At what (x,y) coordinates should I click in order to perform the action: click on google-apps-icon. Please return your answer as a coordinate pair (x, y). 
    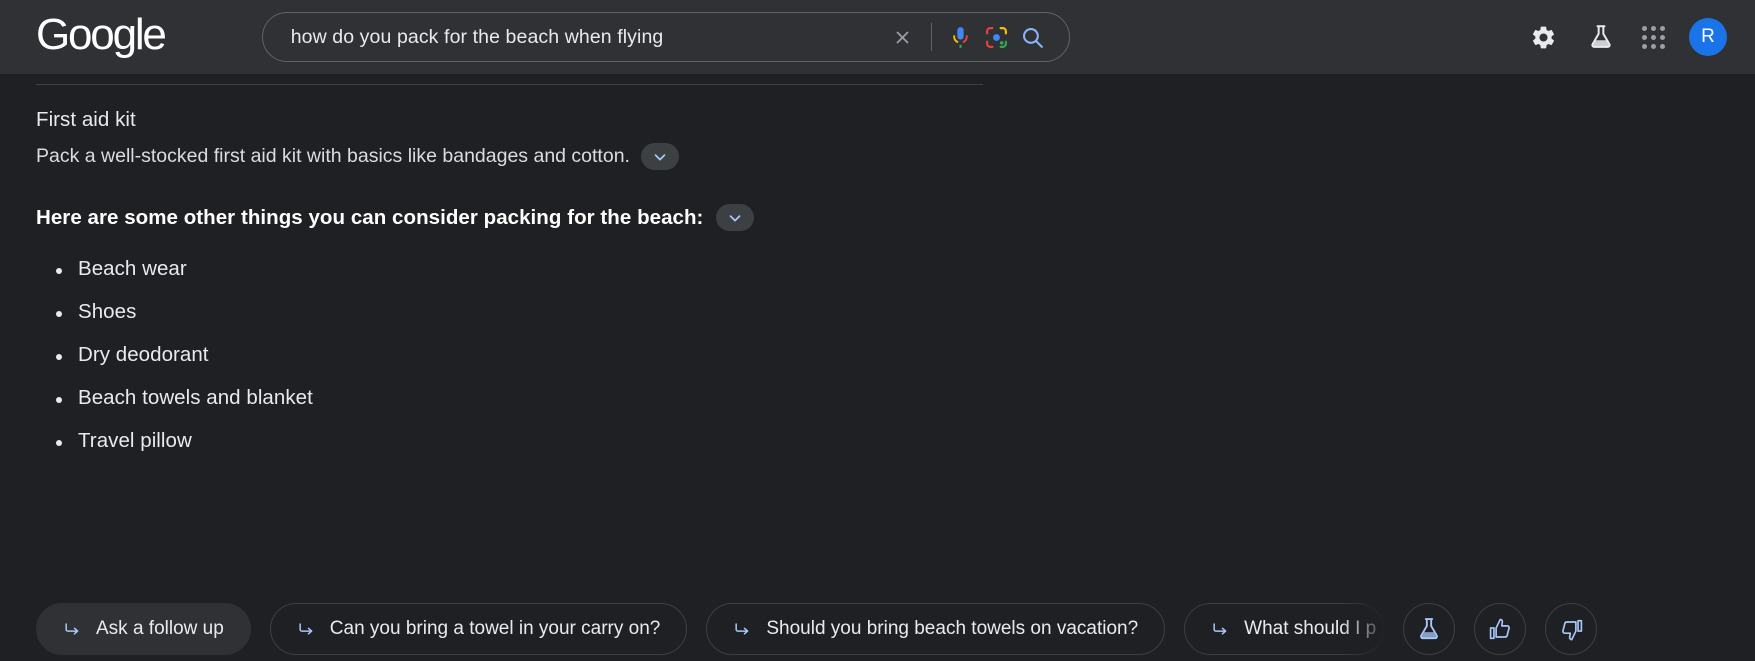
    Looking at the image, I should click on (1653, 37).